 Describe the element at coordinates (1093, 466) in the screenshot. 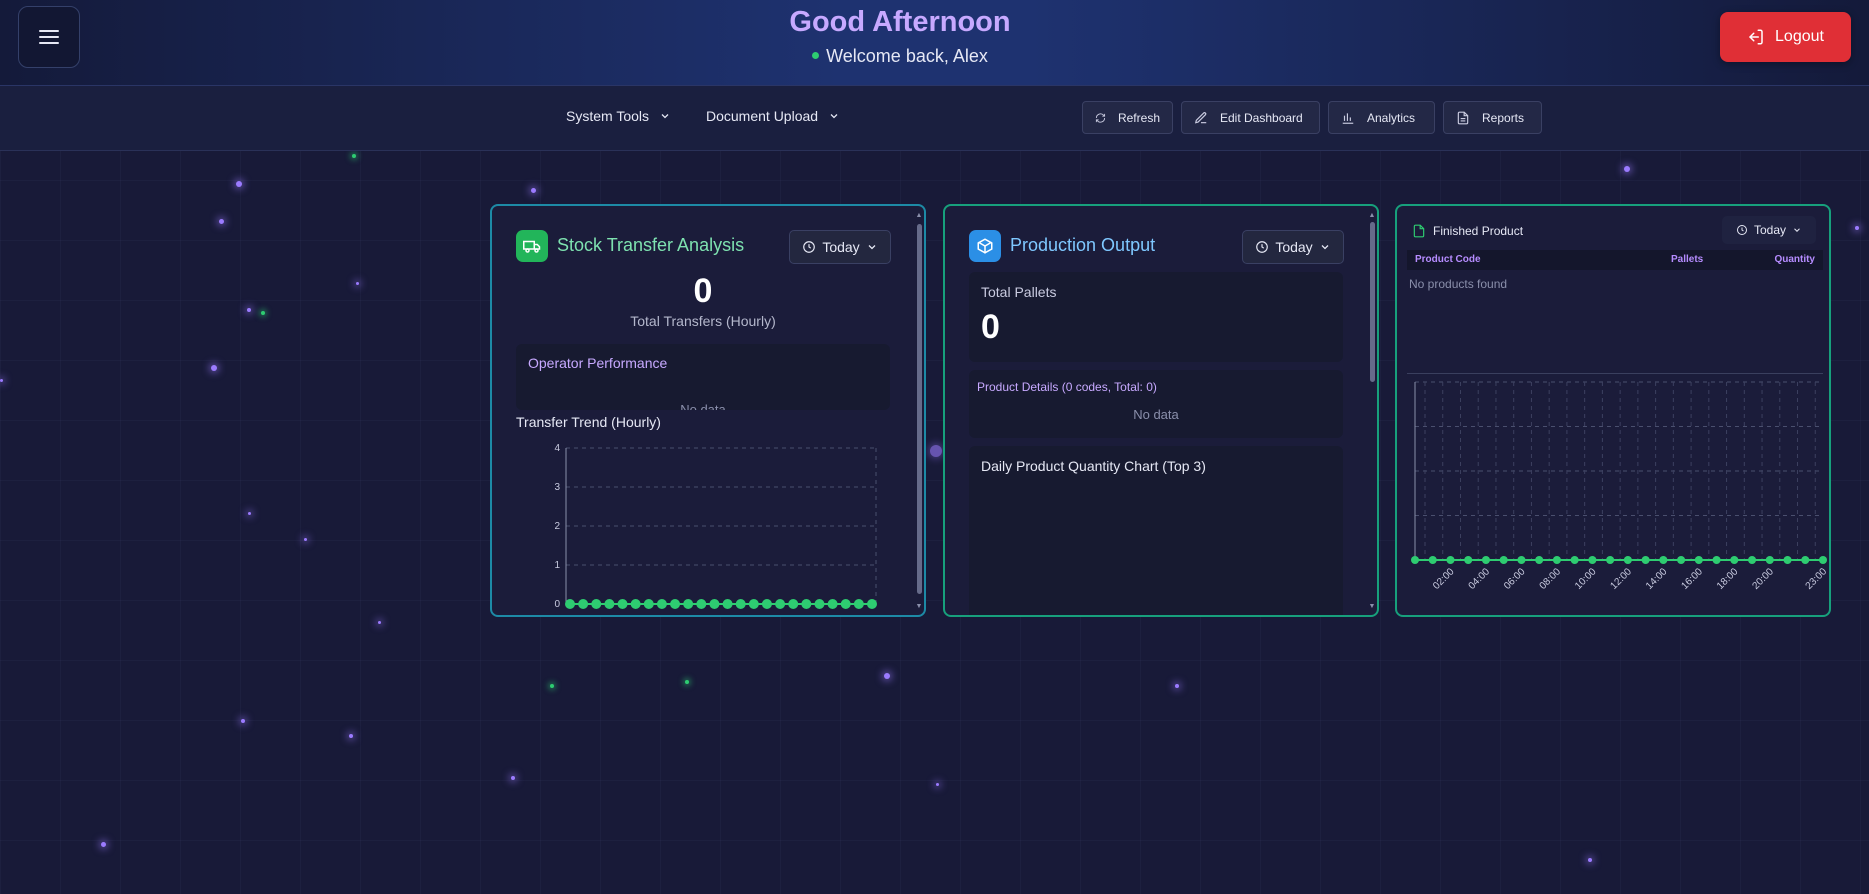

I see `daily-quantity-chart-title: Daily Product Quantity Chart (Top 3)` at that location.